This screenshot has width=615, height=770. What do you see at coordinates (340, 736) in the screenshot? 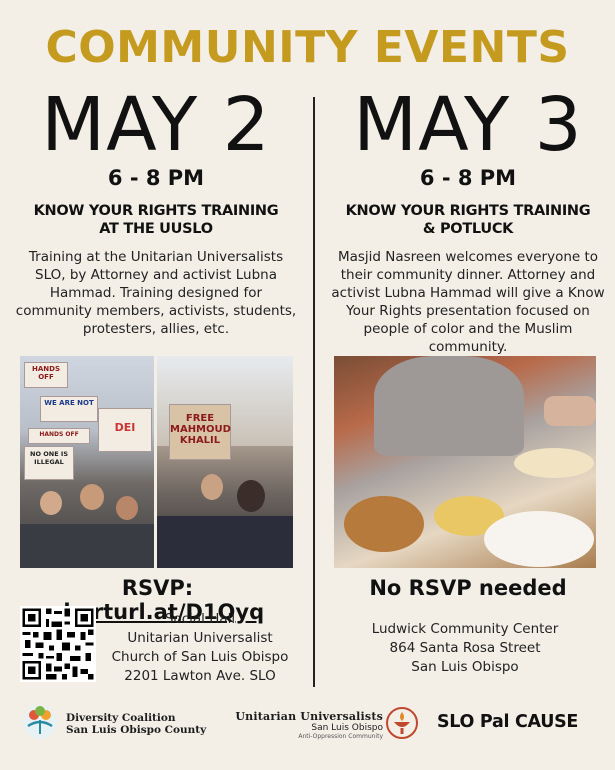
I see `org-line: Anti-Oppression Community` at bounding box center [340, 736].